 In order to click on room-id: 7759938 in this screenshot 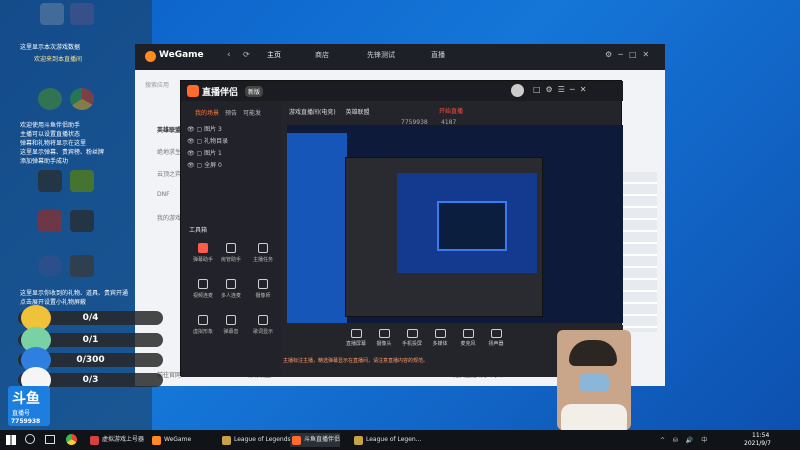, I will do `click(26, 421)`.